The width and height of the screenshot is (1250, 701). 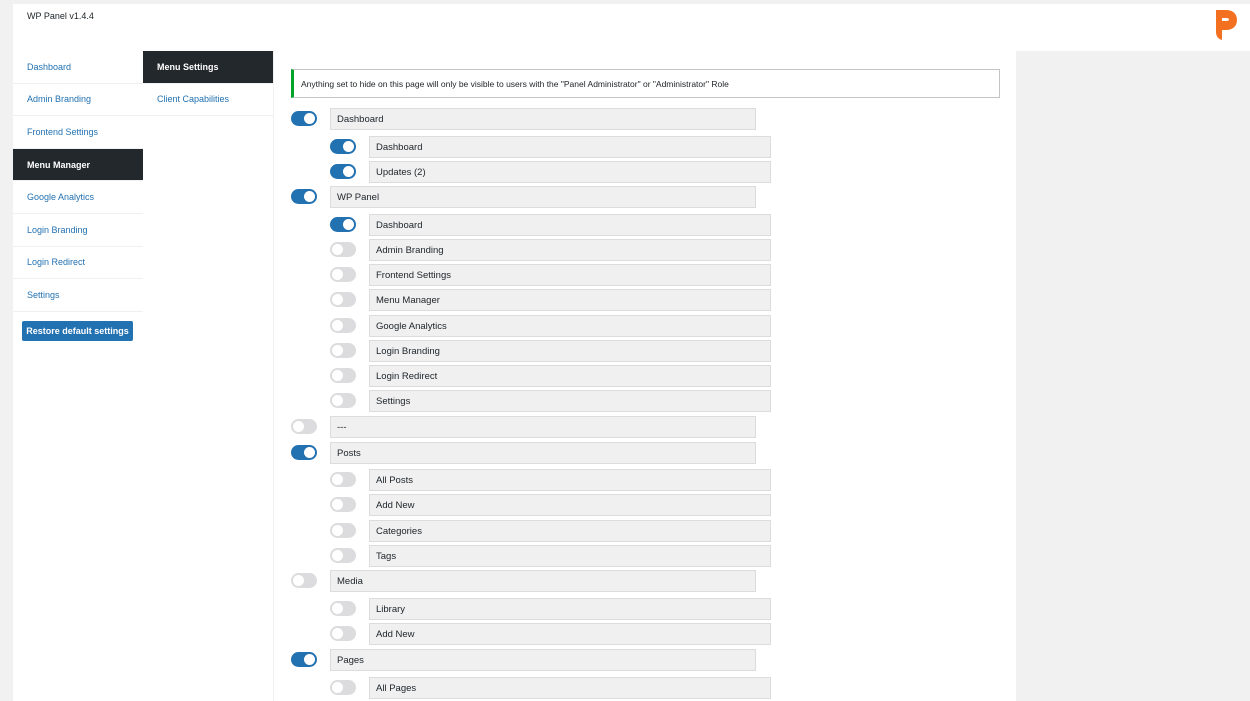 I want to click on sidebar-item-settings: Settings, so click(x=78, y=295).